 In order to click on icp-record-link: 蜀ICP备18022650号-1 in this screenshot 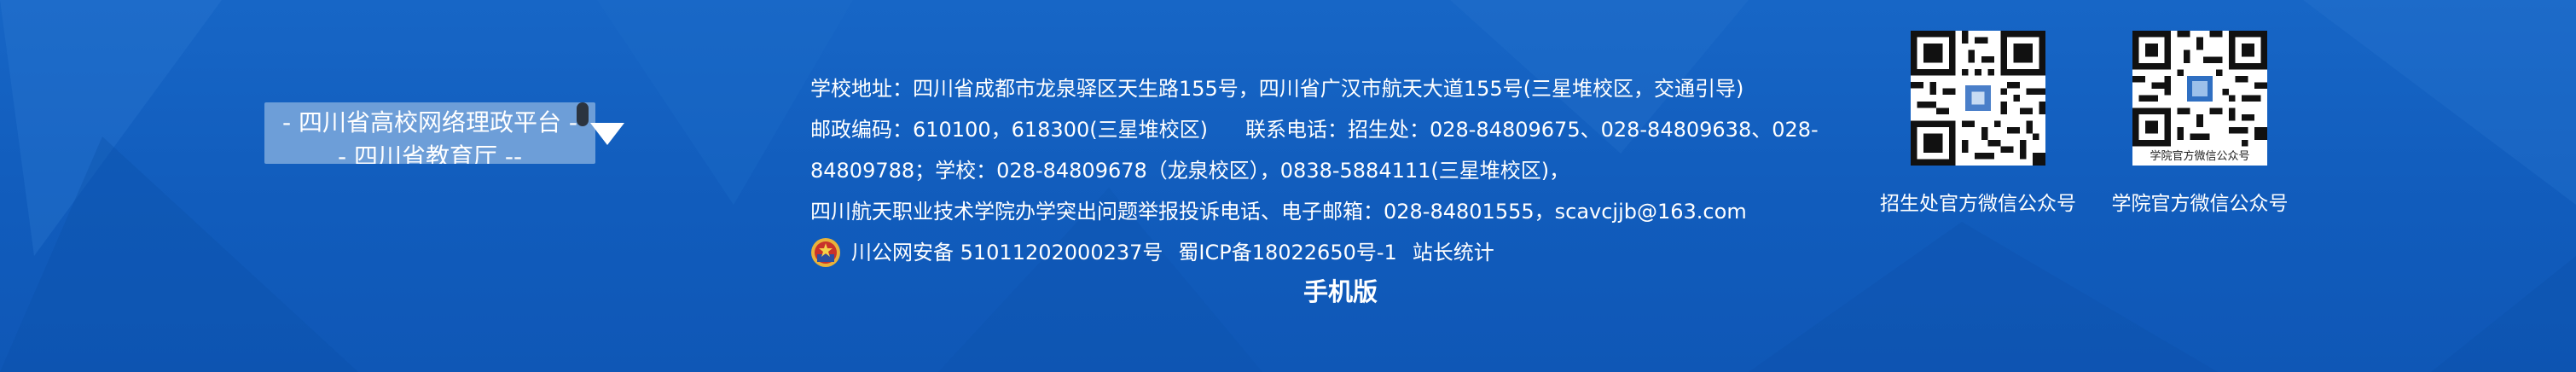, I will do `click(1287, 252)`.